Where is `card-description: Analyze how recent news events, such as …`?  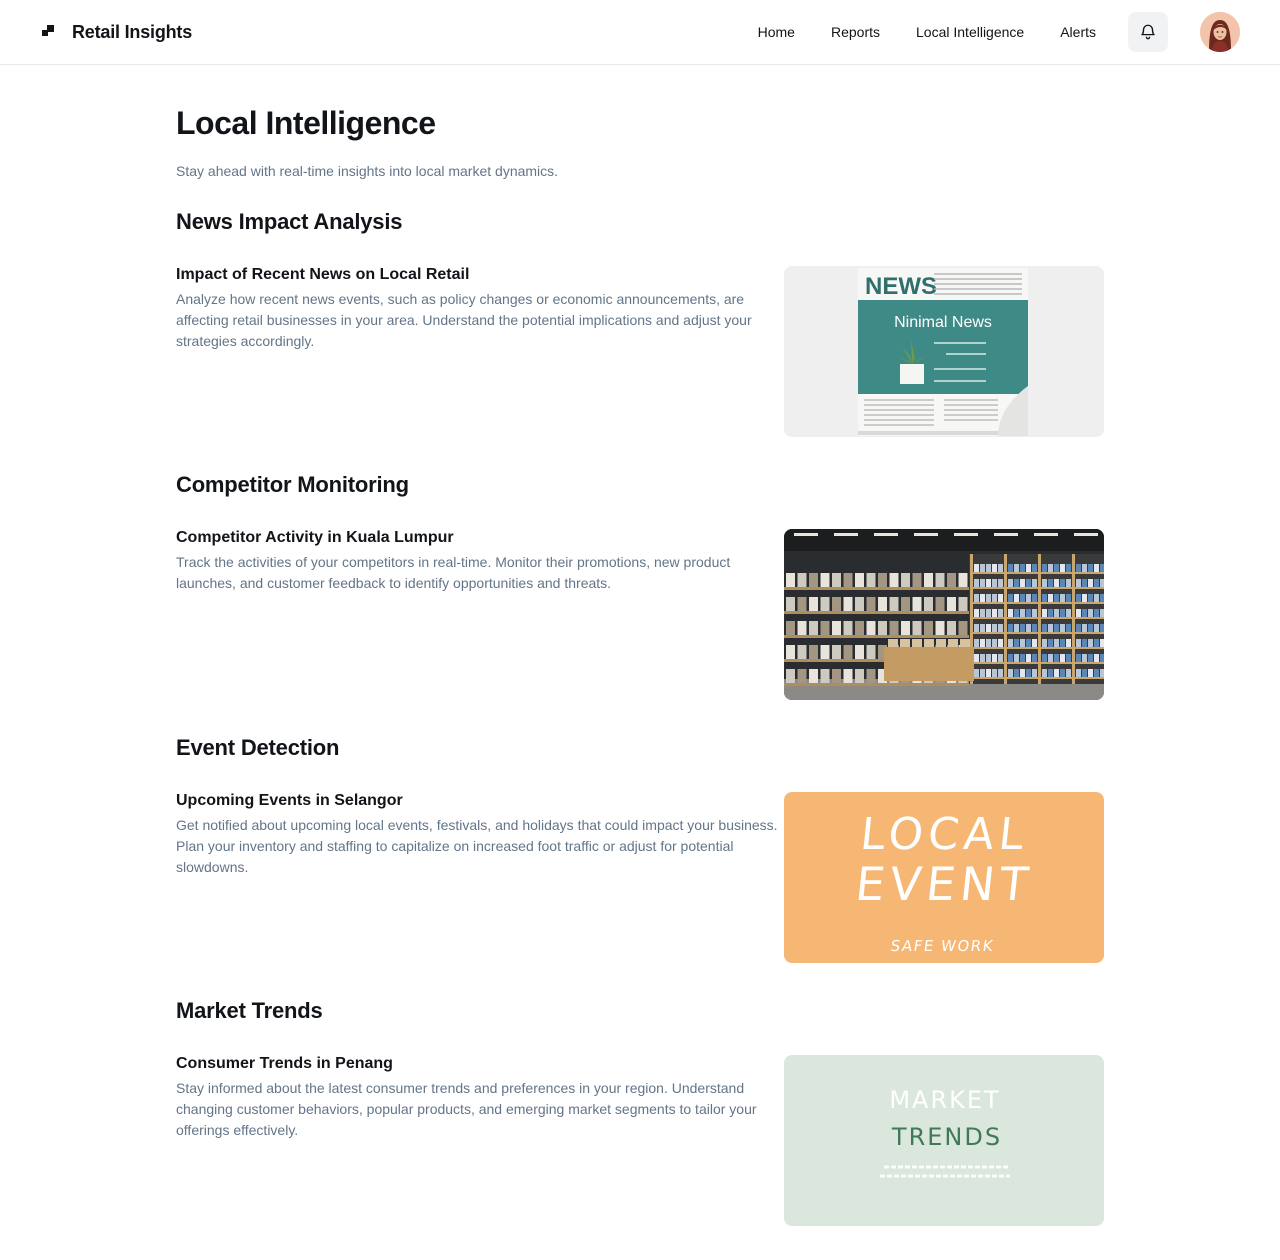
card-description: Analyze how recent news events, such as … is located at coordinates (464, 320).